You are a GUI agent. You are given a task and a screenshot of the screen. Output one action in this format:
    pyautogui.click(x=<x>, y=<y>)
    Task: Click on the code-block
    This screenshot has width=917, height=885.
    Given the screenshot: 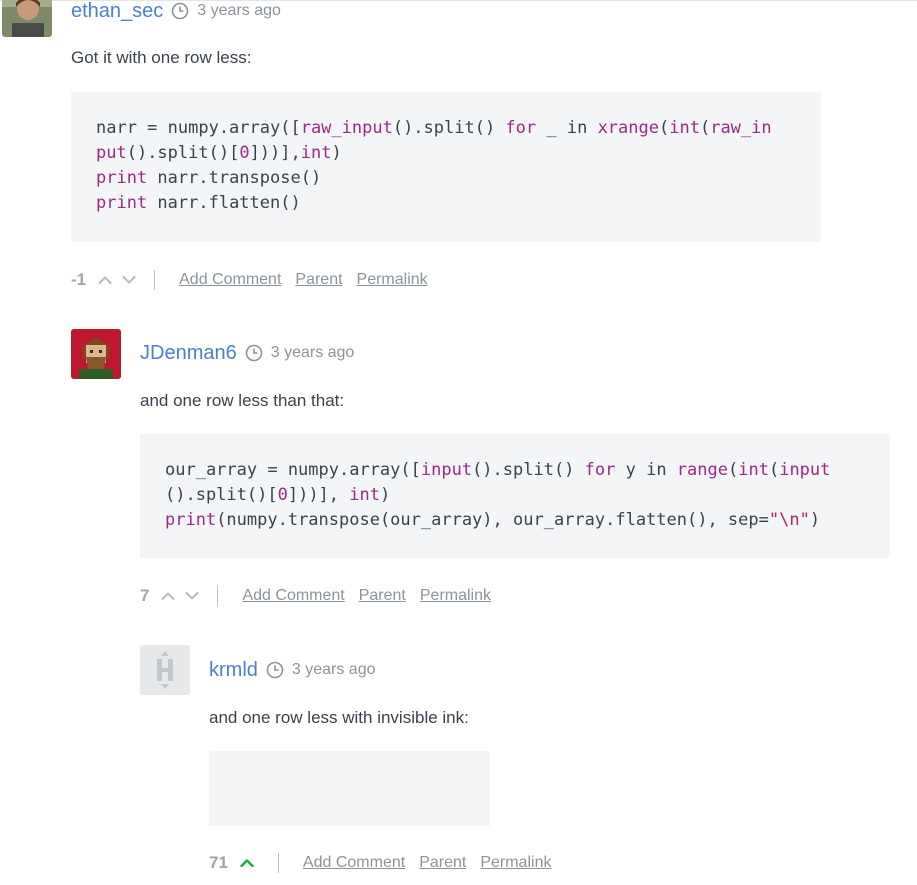 What is the action you would take?
    pyautogui.click(x=349, y=788)
    